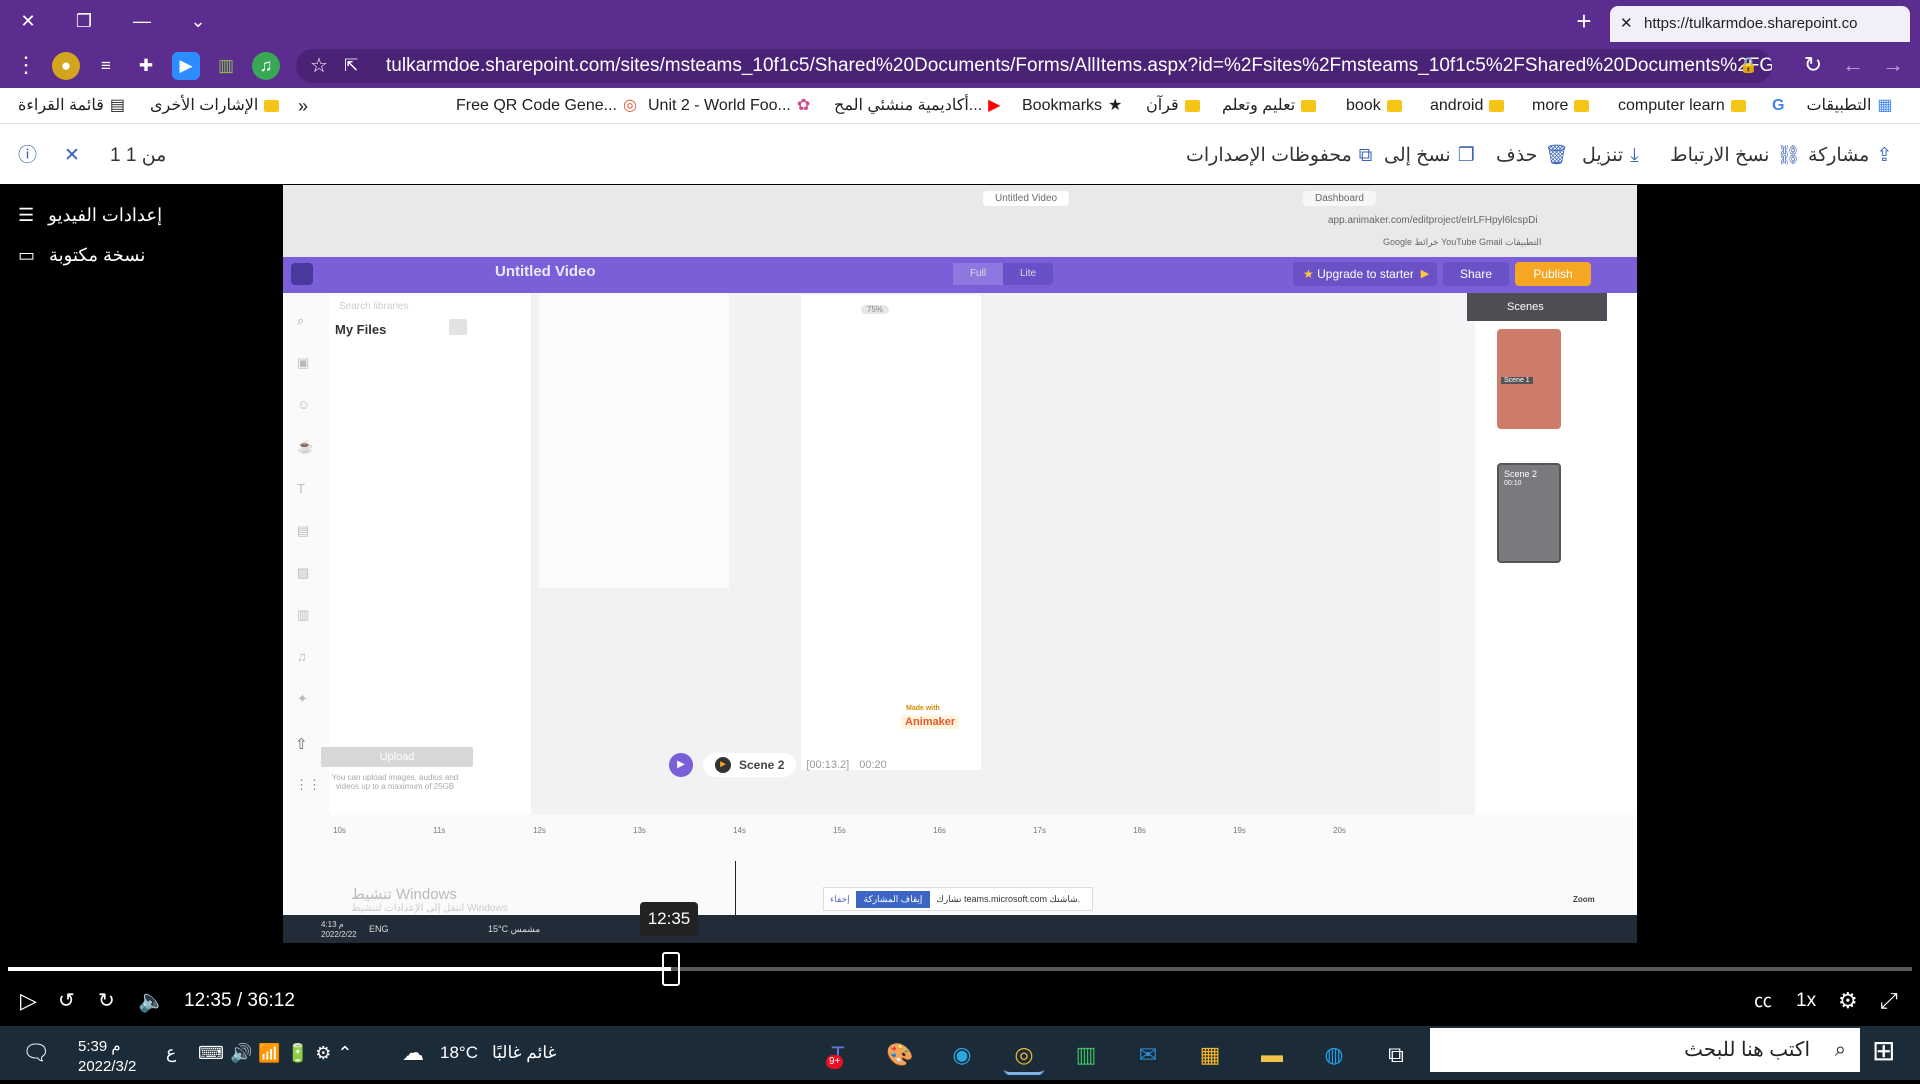 This screenshot has height=1084, width=1920. I want to click on windows-start-icon: ⊞, so click(1883, 1051).